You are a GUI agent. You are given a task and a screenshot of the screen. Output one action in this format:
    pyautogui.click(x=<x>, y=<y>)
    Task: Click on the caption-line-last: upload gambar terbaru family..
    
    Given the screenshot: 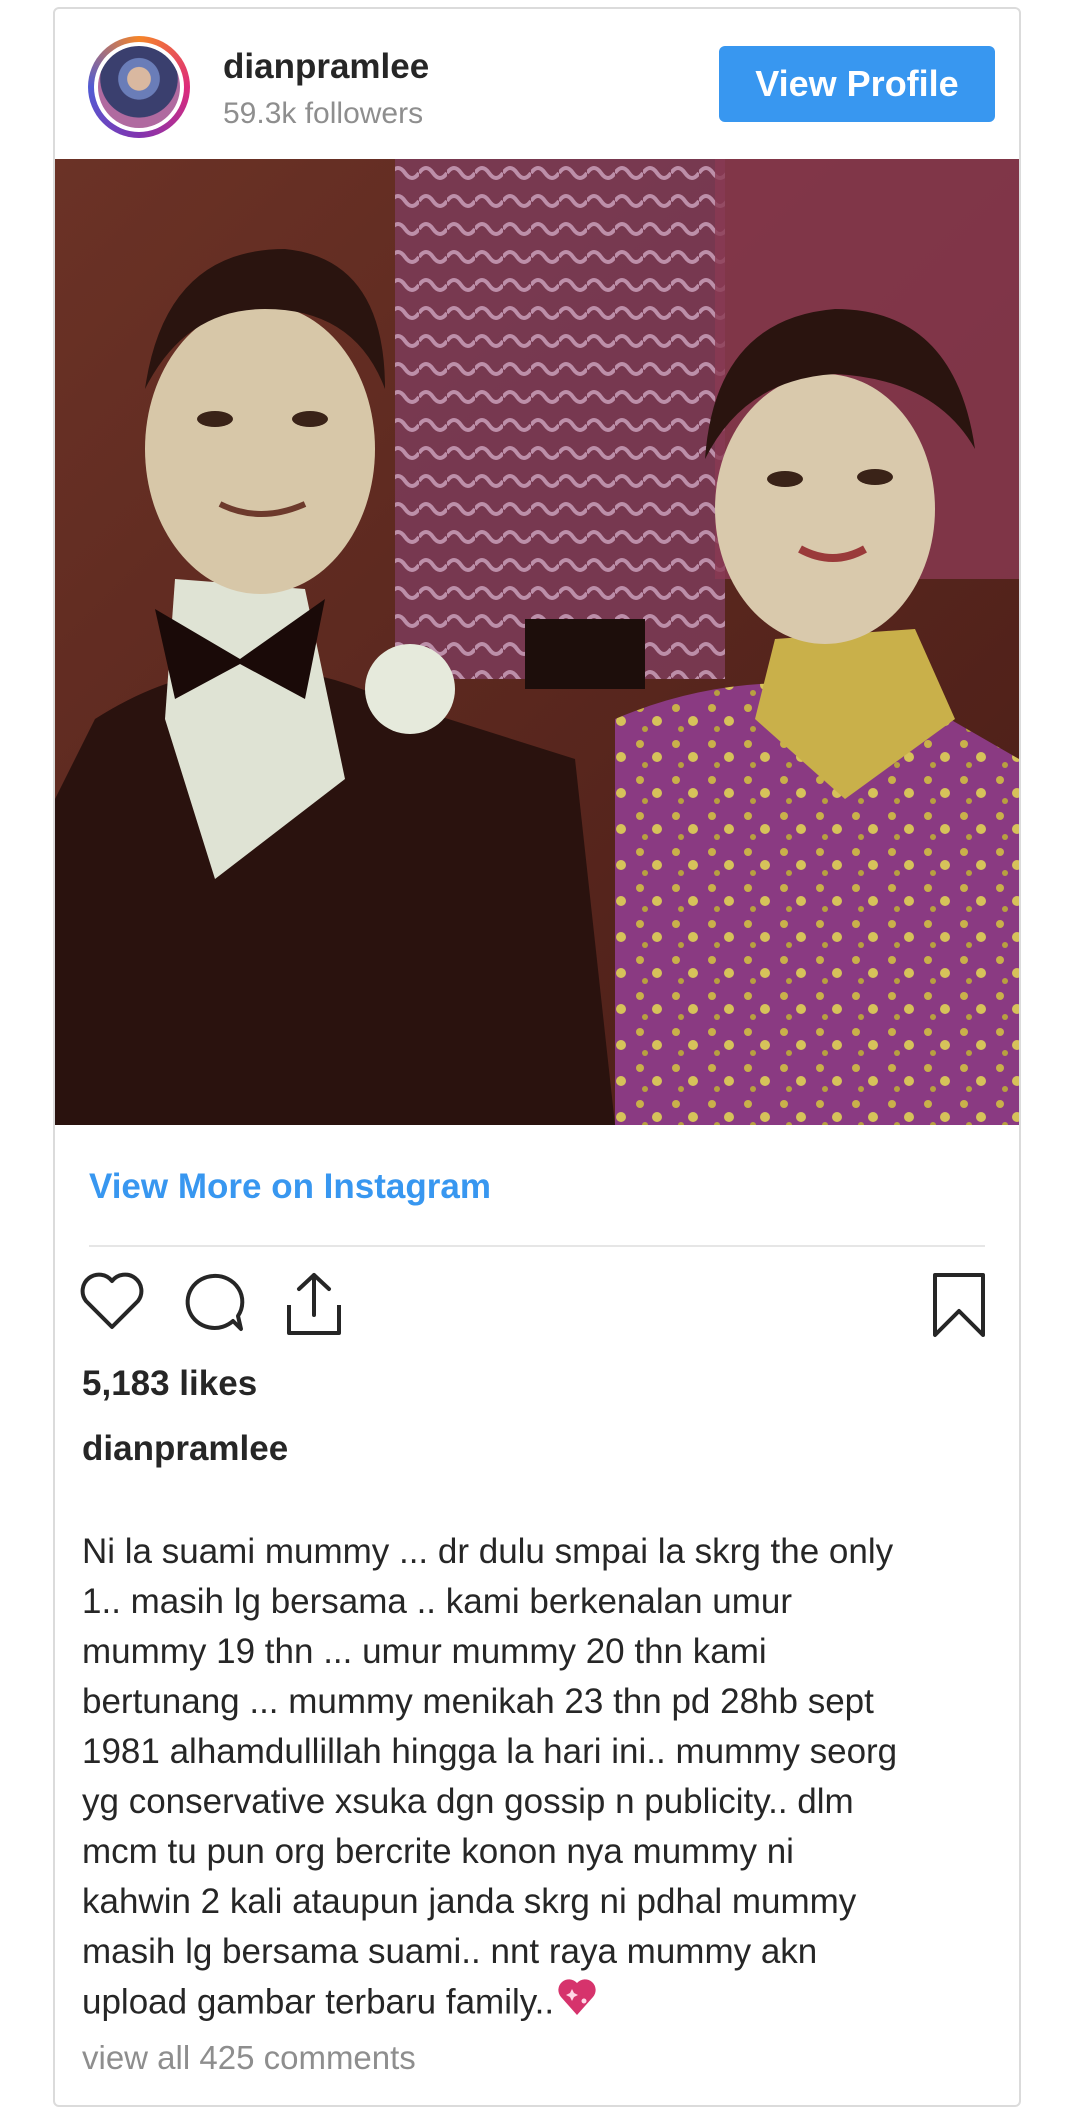 What is the action you would take?
    pyautogui.click(x=537, y=2004)
    